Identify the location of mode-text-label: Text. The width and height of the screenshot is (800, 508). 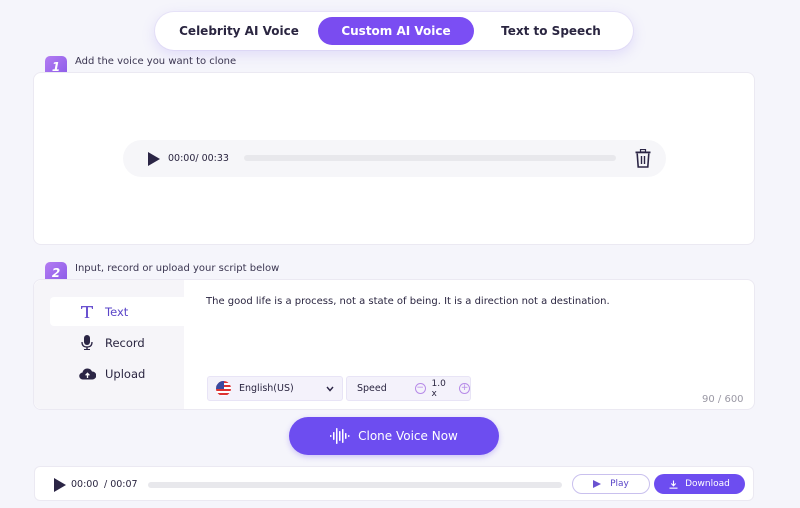
(117, 311).